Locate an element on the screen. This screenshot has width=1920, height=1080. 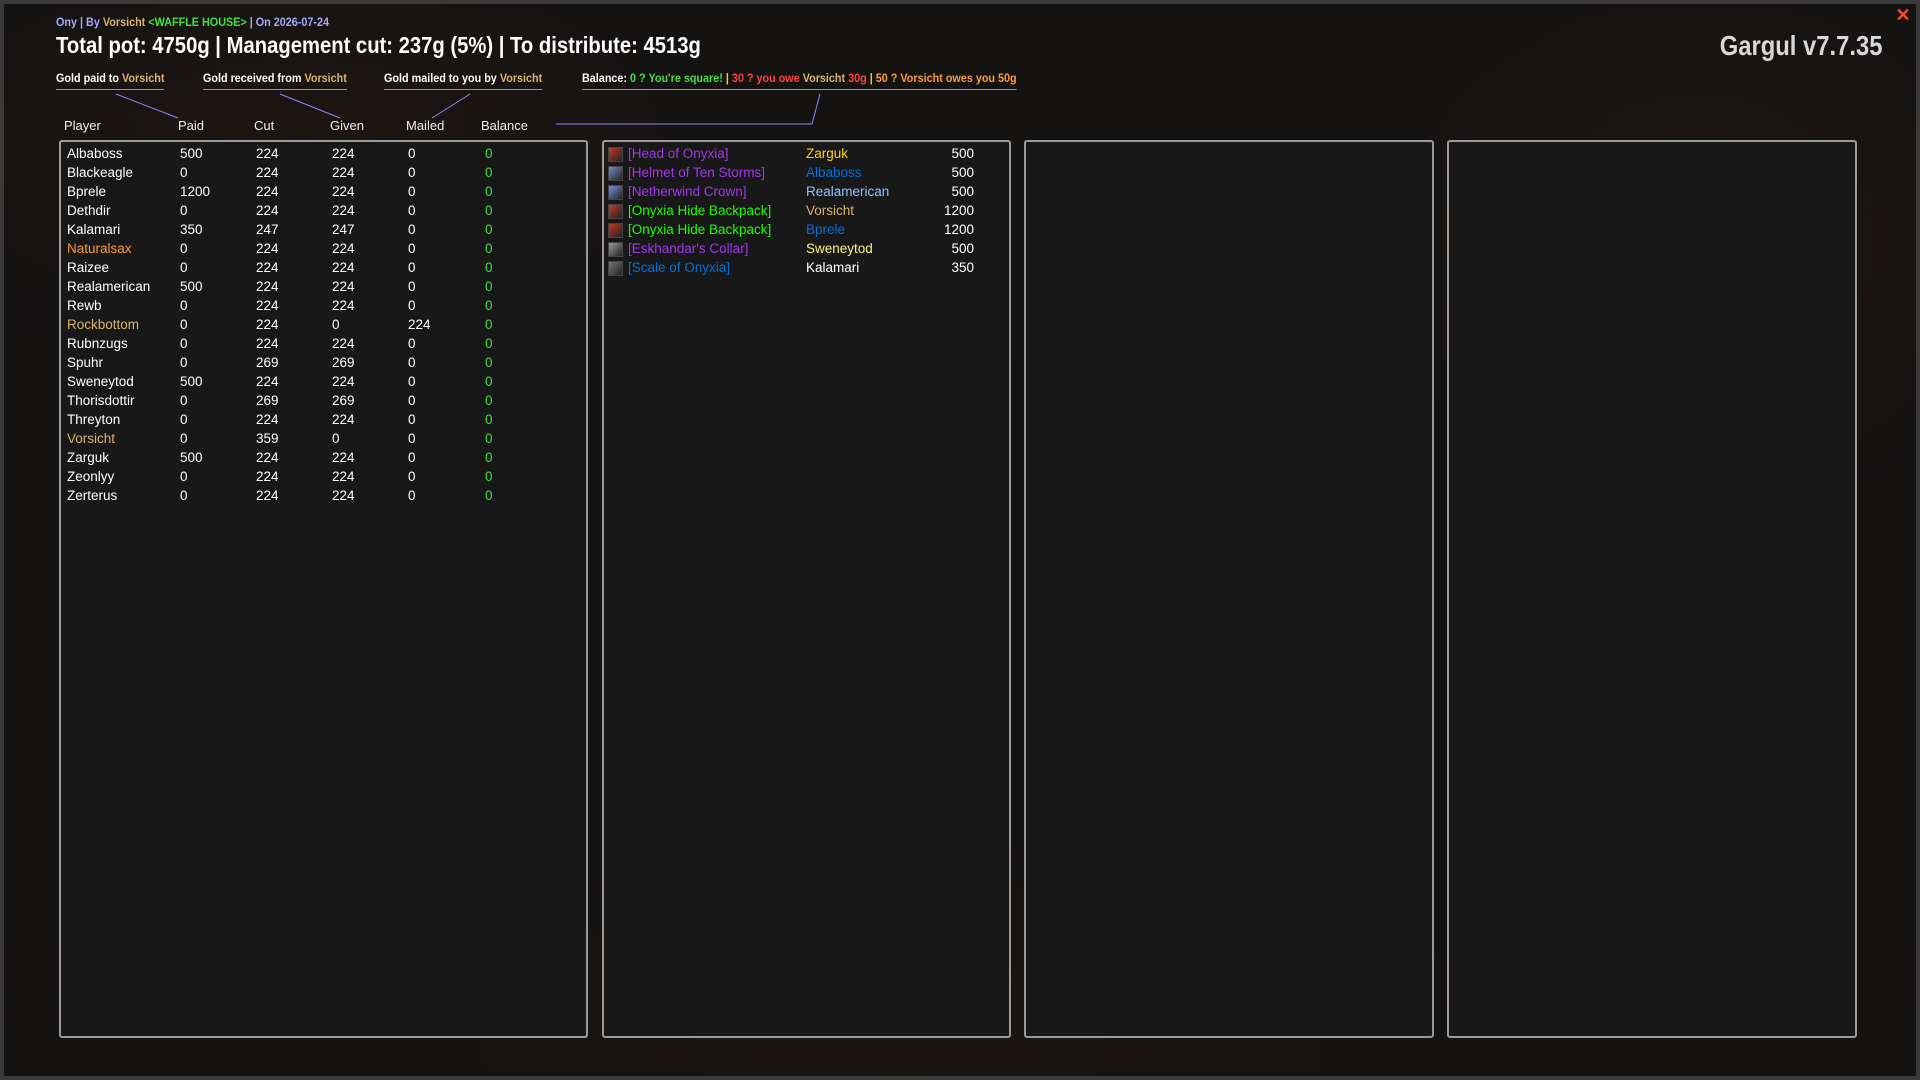
table-row: Rockbottom 0 224 0 224 0 is located at coordinates (321, 326).